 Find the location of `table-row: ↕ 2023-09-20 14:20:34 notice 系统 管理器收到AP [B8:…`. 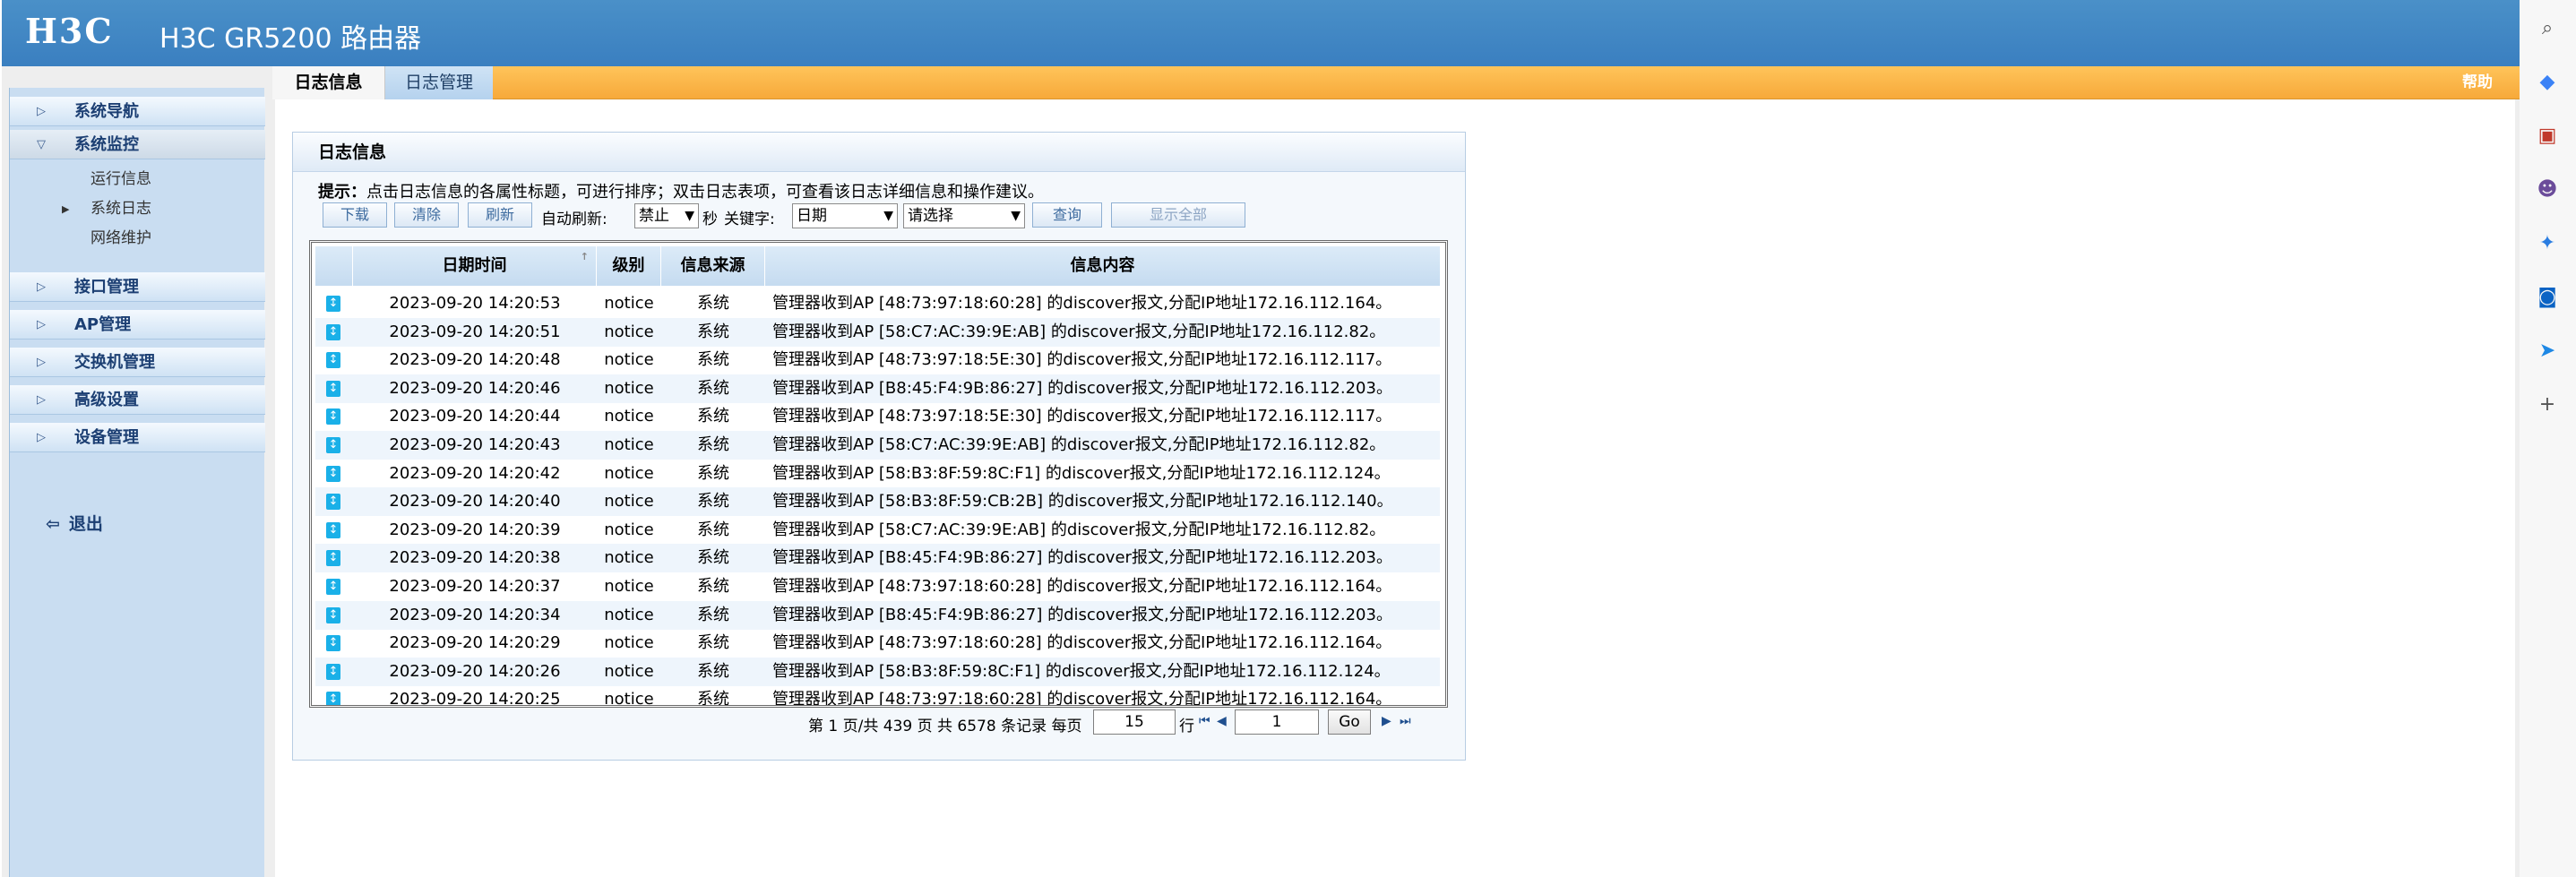

table-row: ↕ 2023-09-20 14:20:34 notice 系统 管理器收到AP [B8:… is located at coordinates (877, 615).